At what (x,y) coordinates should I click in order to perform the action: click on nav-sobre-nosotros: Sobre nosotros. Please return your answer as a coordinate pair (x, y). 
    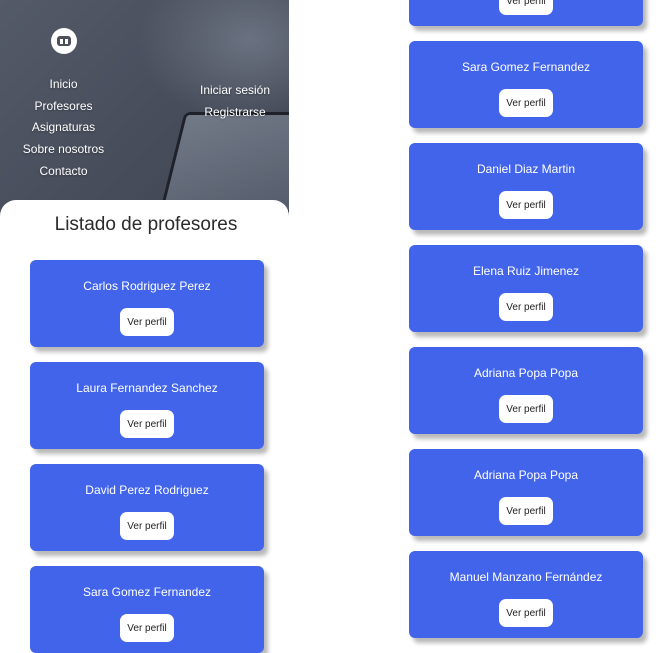
    Looking at the image, I should click on (63, 150).